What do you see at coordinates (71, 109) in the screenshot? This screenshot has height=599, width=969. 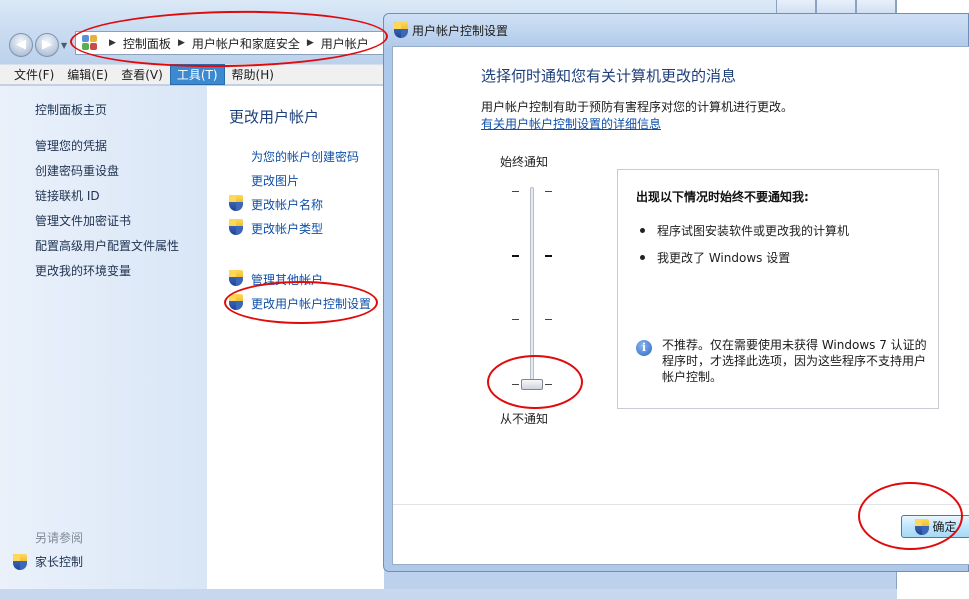 I see `sidebar-item-control-panel-home: 控制面板主页` at bounding box center [71, 109].